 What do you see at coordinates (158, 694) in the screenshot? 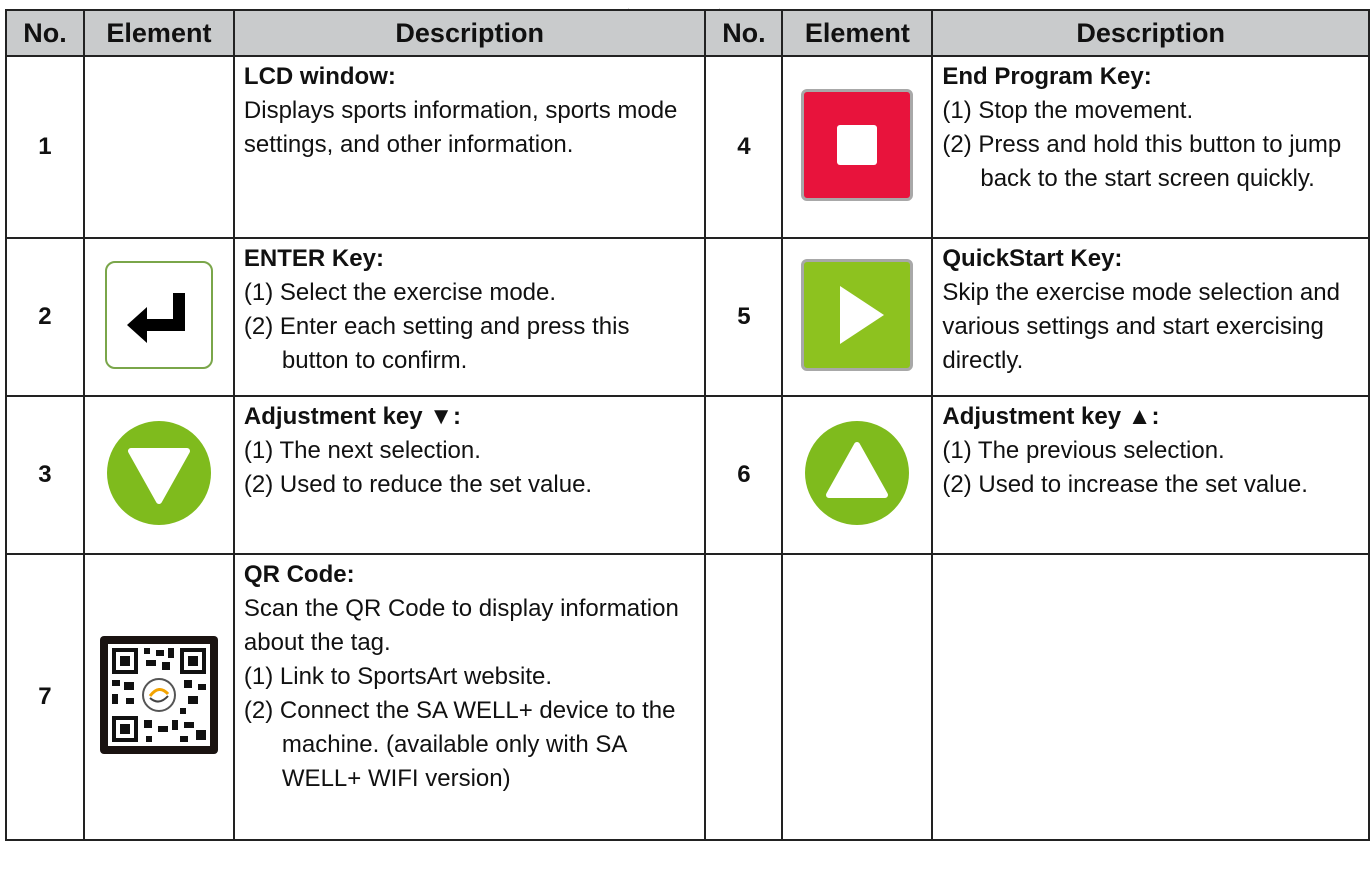
I see `qr-code-icon` at bounding box center [158, 694].